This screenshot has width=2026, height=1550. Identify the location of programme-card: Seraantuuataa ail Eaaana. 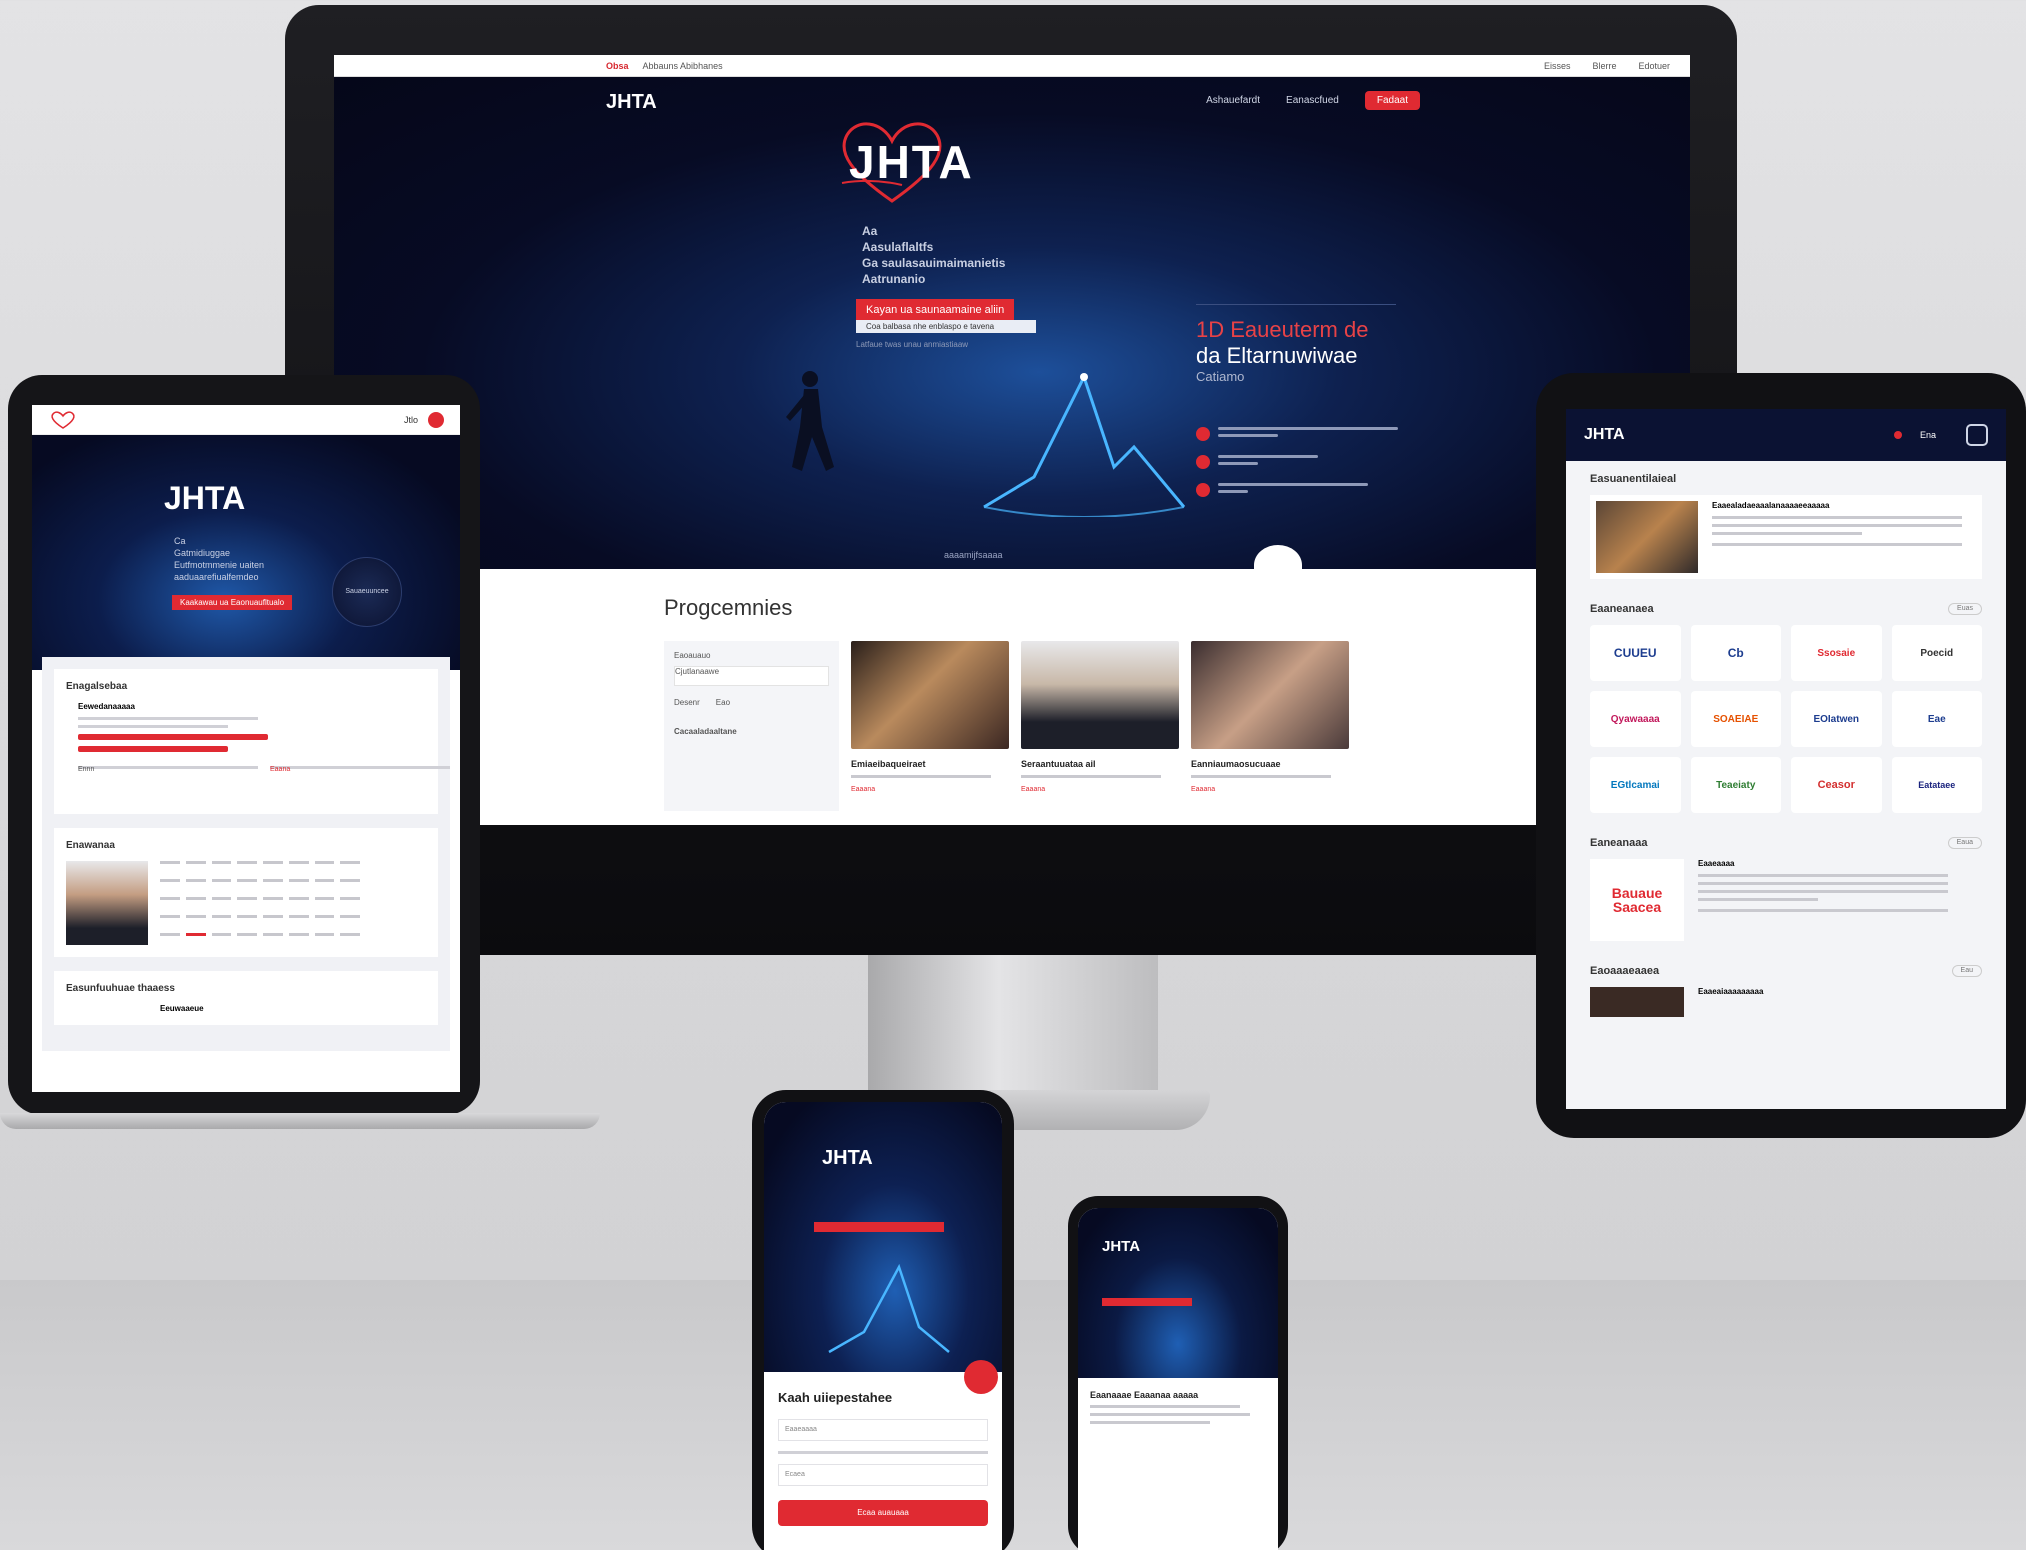
(1100, 726).